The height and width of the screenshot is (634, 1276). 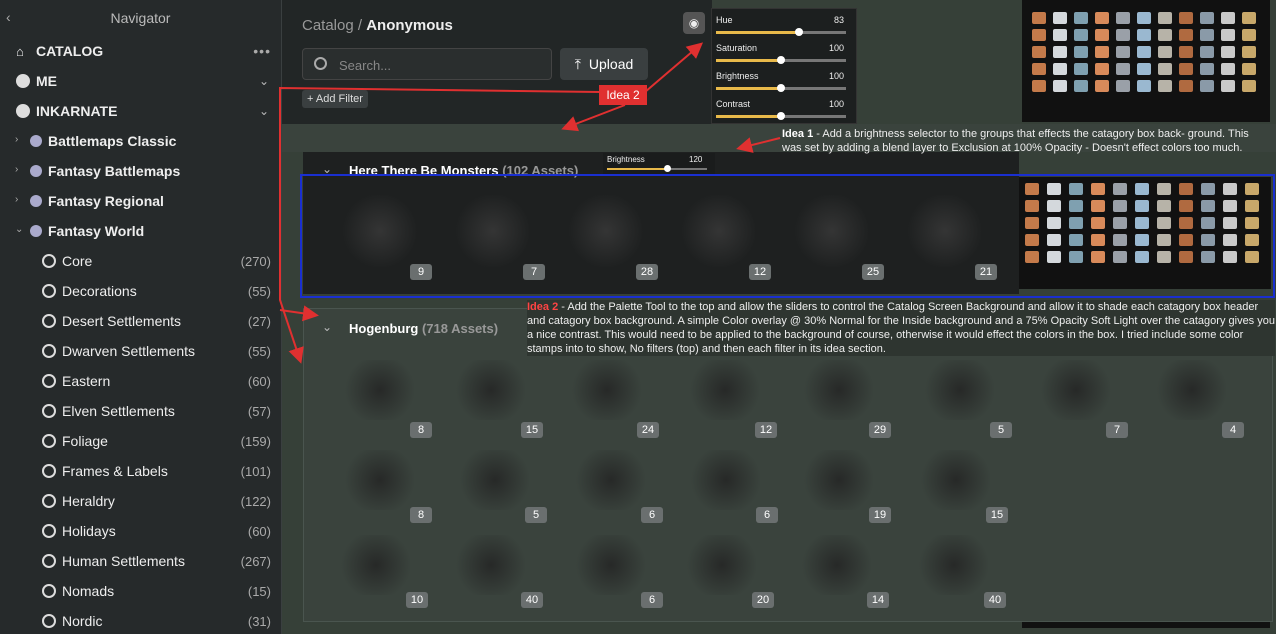 What do you see at coordinates (758, 145) in the screenshot?
I see `idea1-arrow` at bounding box center [758, 145].